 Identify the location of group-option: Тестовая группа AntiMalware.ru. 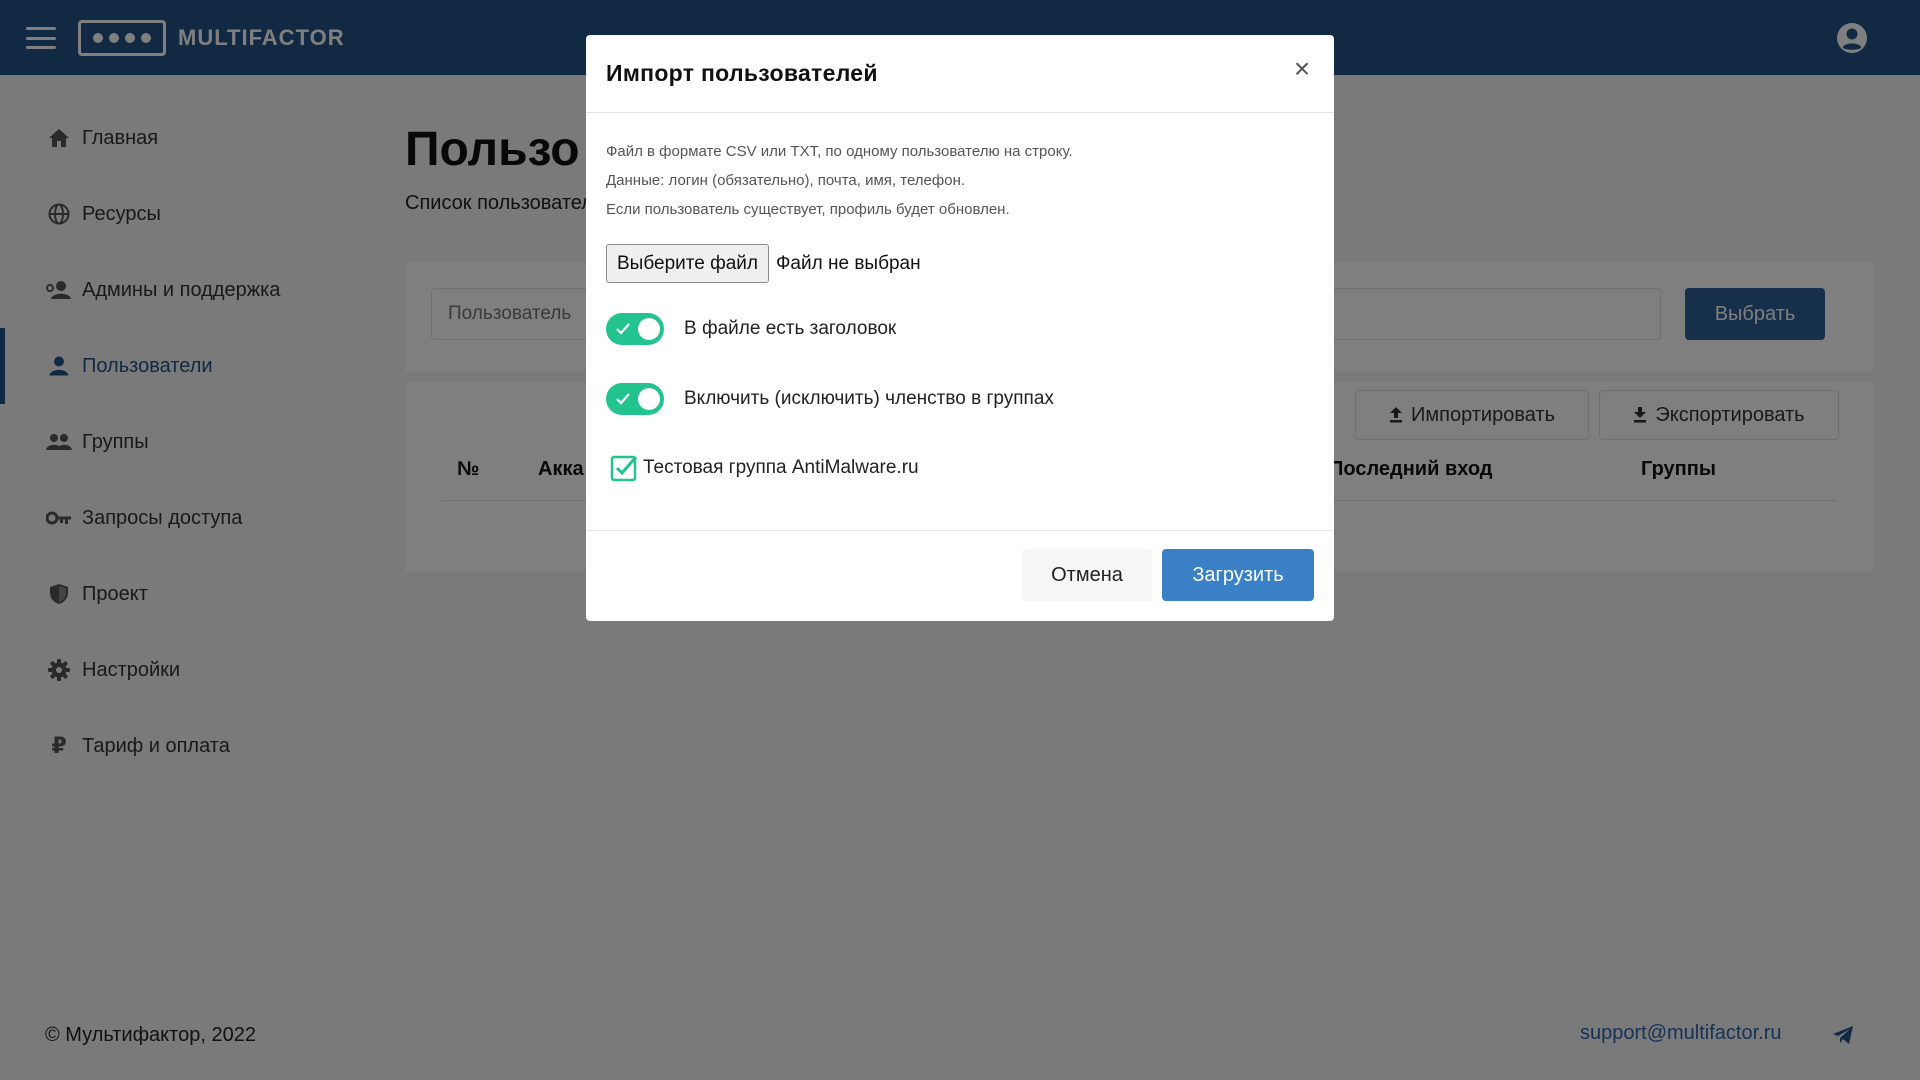
(960, 468).